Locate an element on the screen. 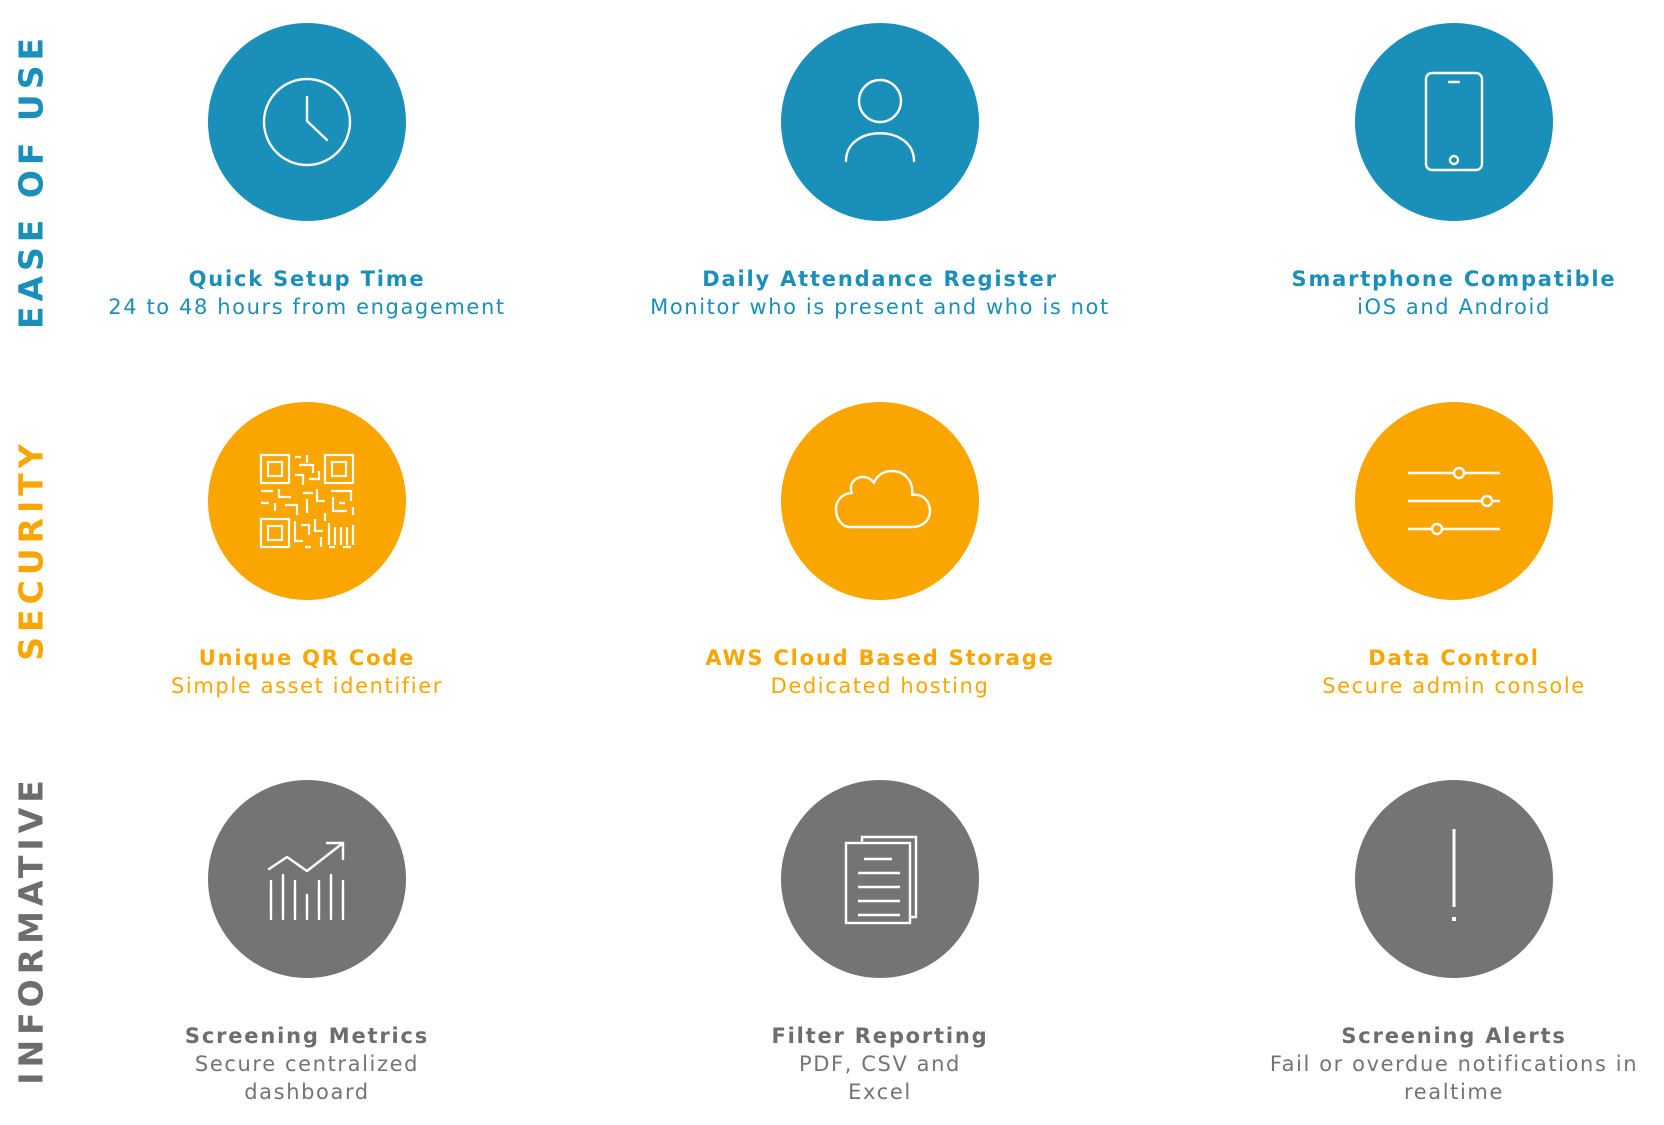 The height and width of the screenshot is (1125, 1664). user-icon is located at coordinates (880, 120).